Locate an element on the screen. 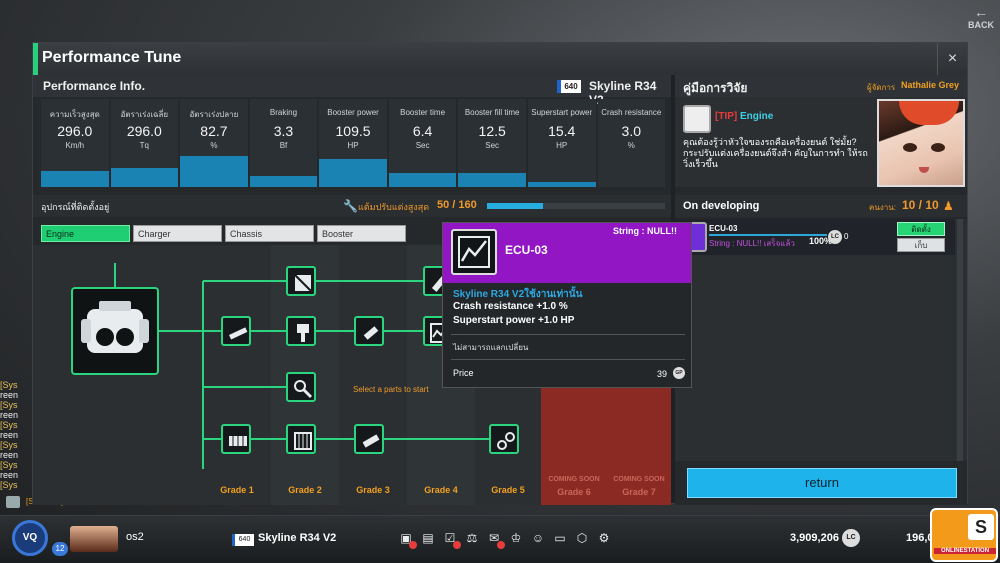 The width and height of the screenshot is (1000, 563). stat-booster-time: Booster time 6.4 Sec is located at coordinates (422, 143).